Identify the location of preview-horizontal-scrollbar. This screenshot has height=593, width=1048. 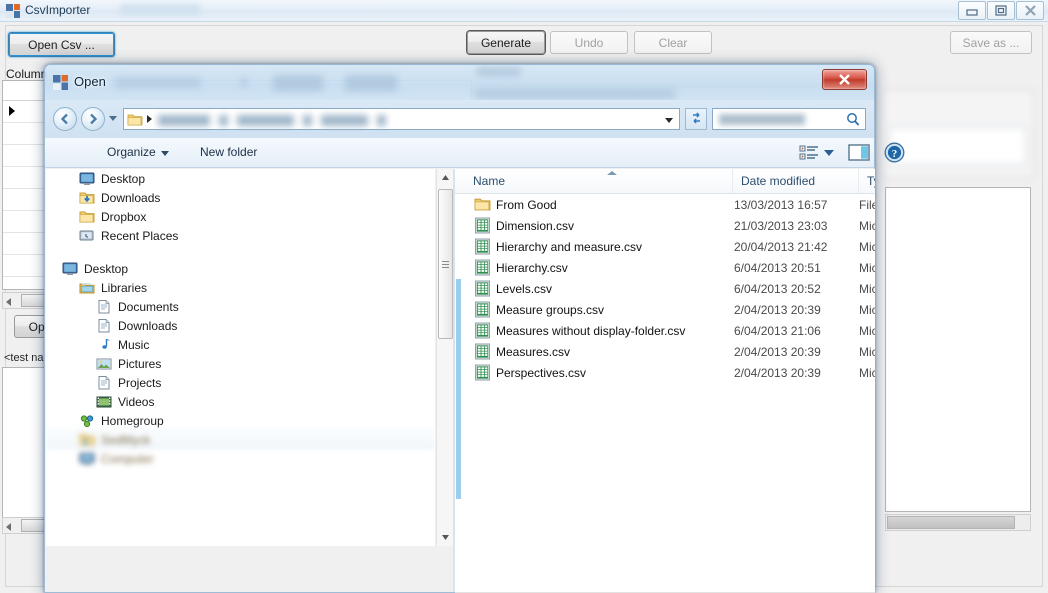
(958, 522).